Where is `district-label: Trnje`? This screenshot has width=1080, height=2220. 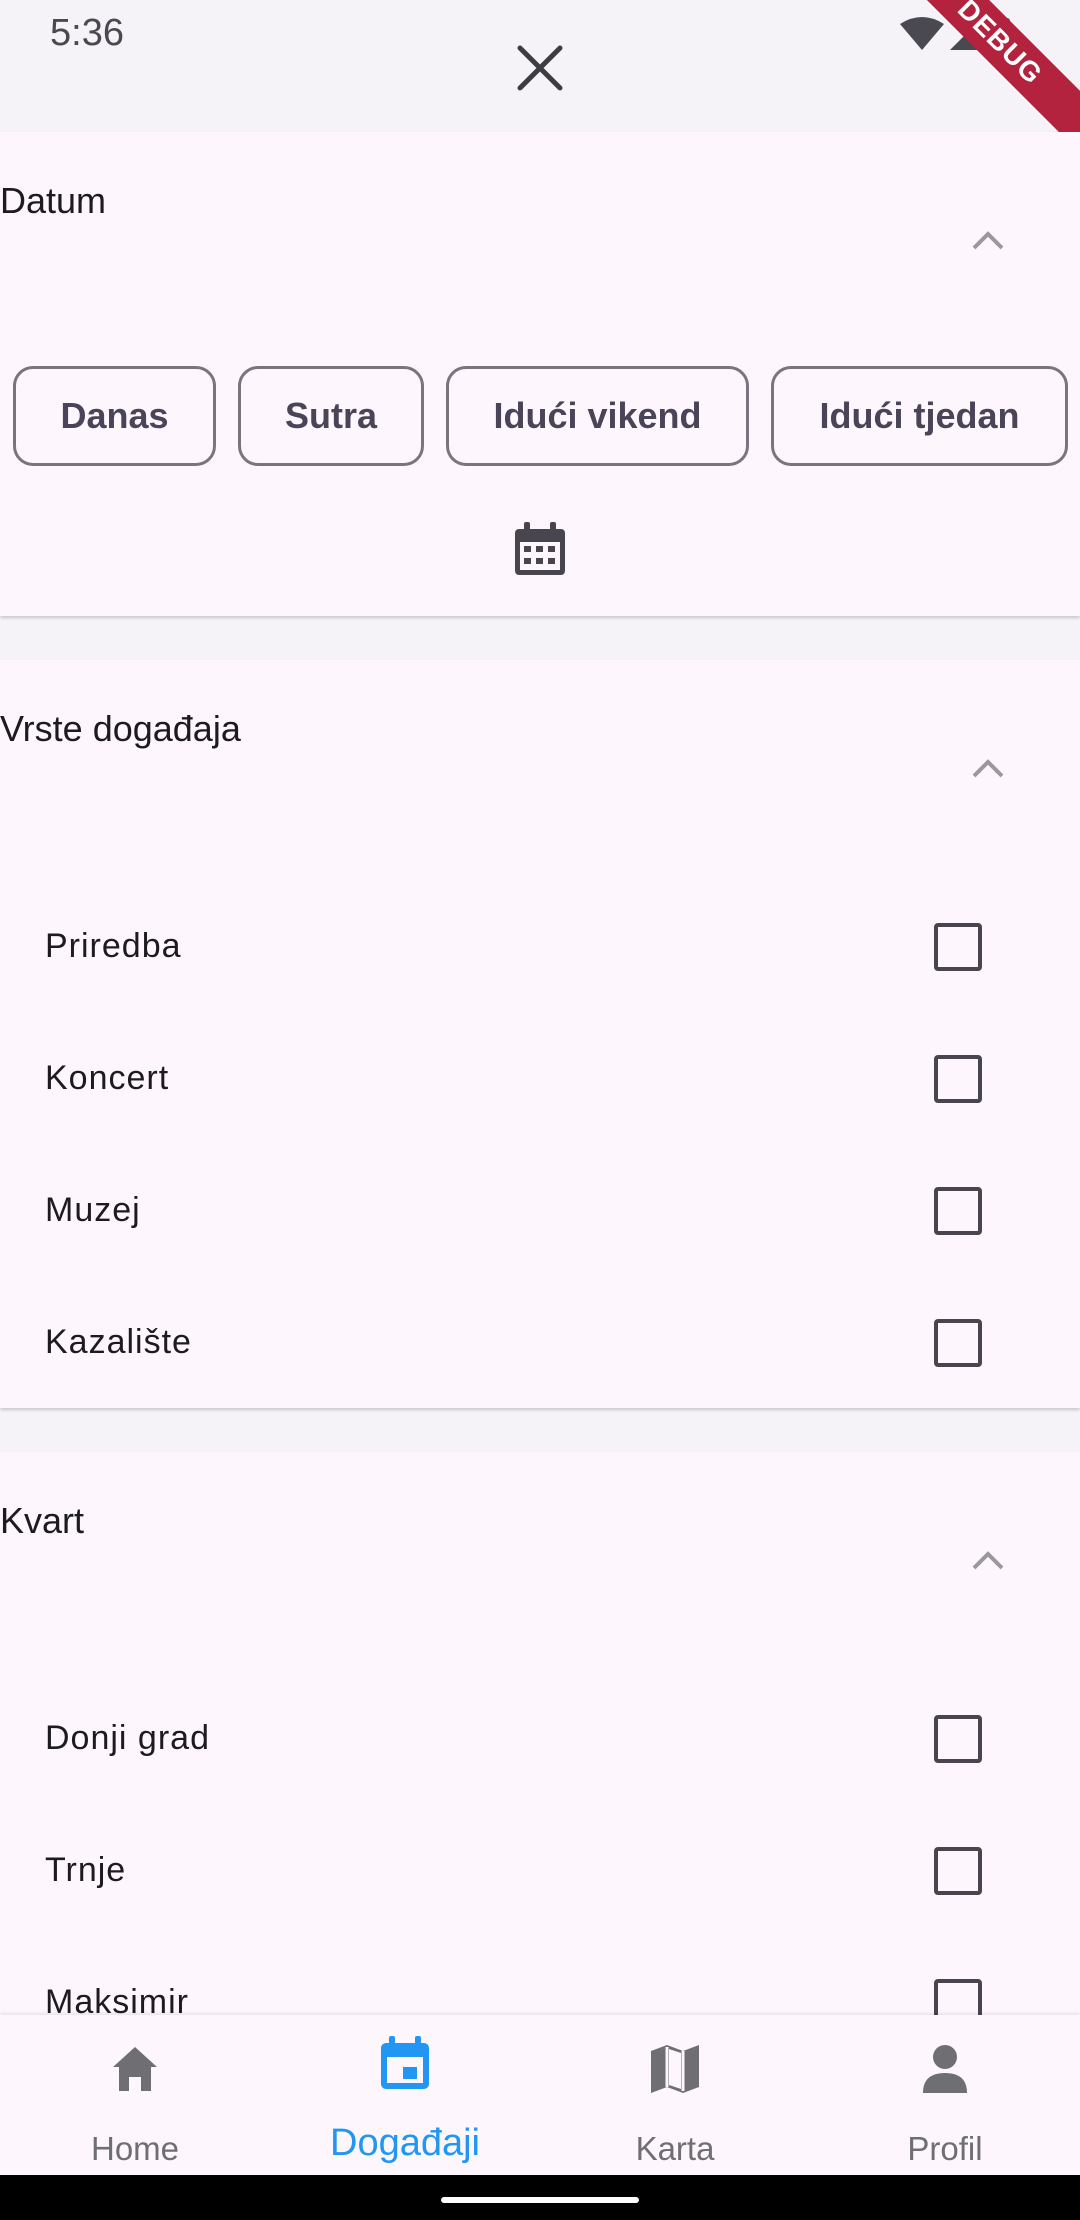 district-label: Trnje is located at coordinates (86, 1870).